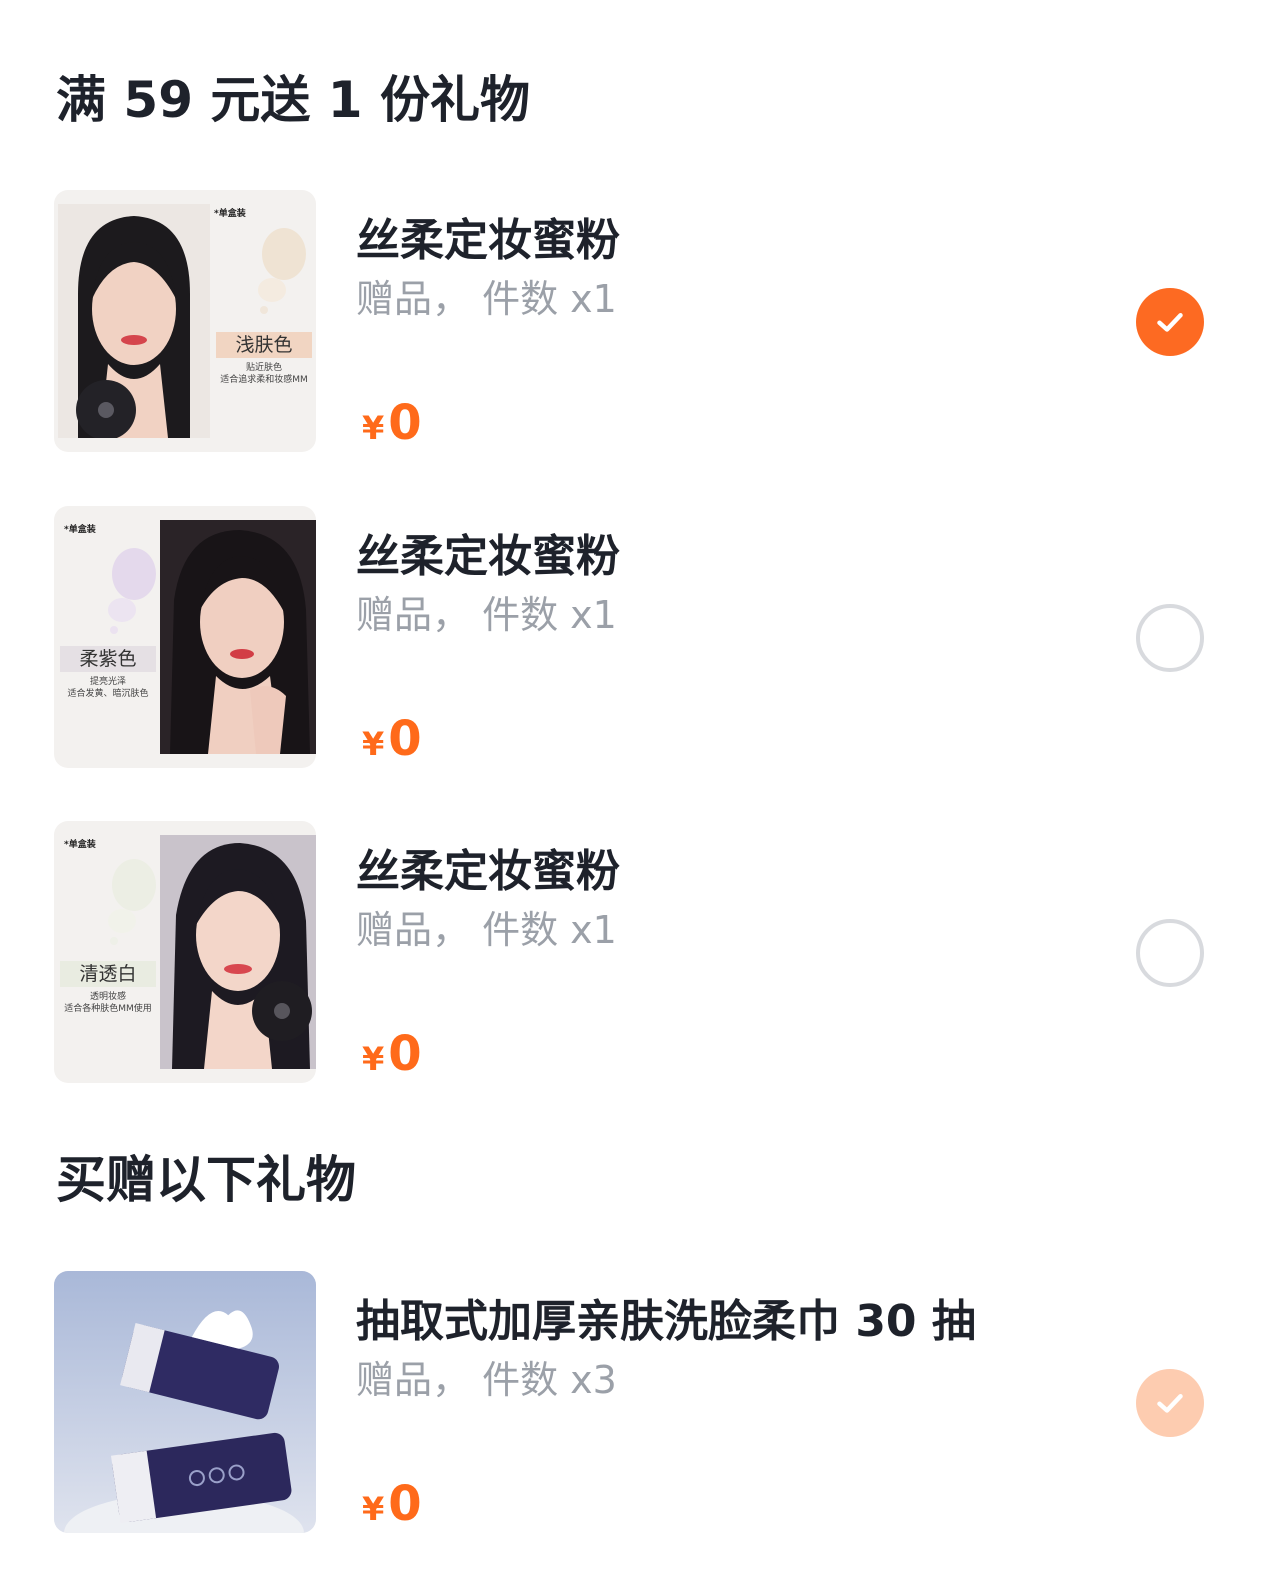 The image size is (1279, 1594). Describe the element at coordinates (206, 1180) in the screenshot. I see `section-title-buy-gift: 买赠以下礼物` at that location.